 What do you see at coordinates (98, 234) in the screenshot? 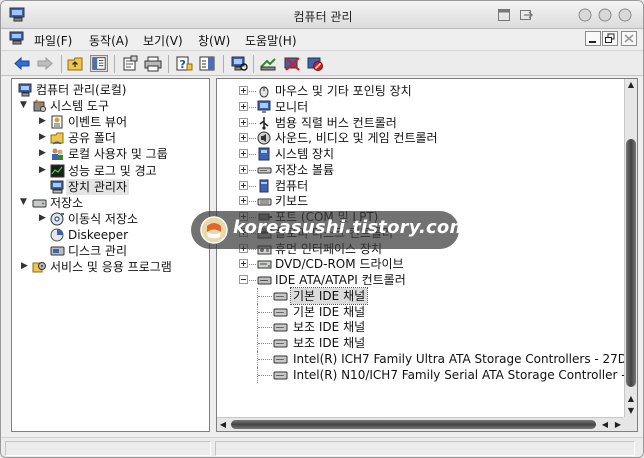
I see `tree-node-label: Diskeeper` at bounding box center [98, 234].